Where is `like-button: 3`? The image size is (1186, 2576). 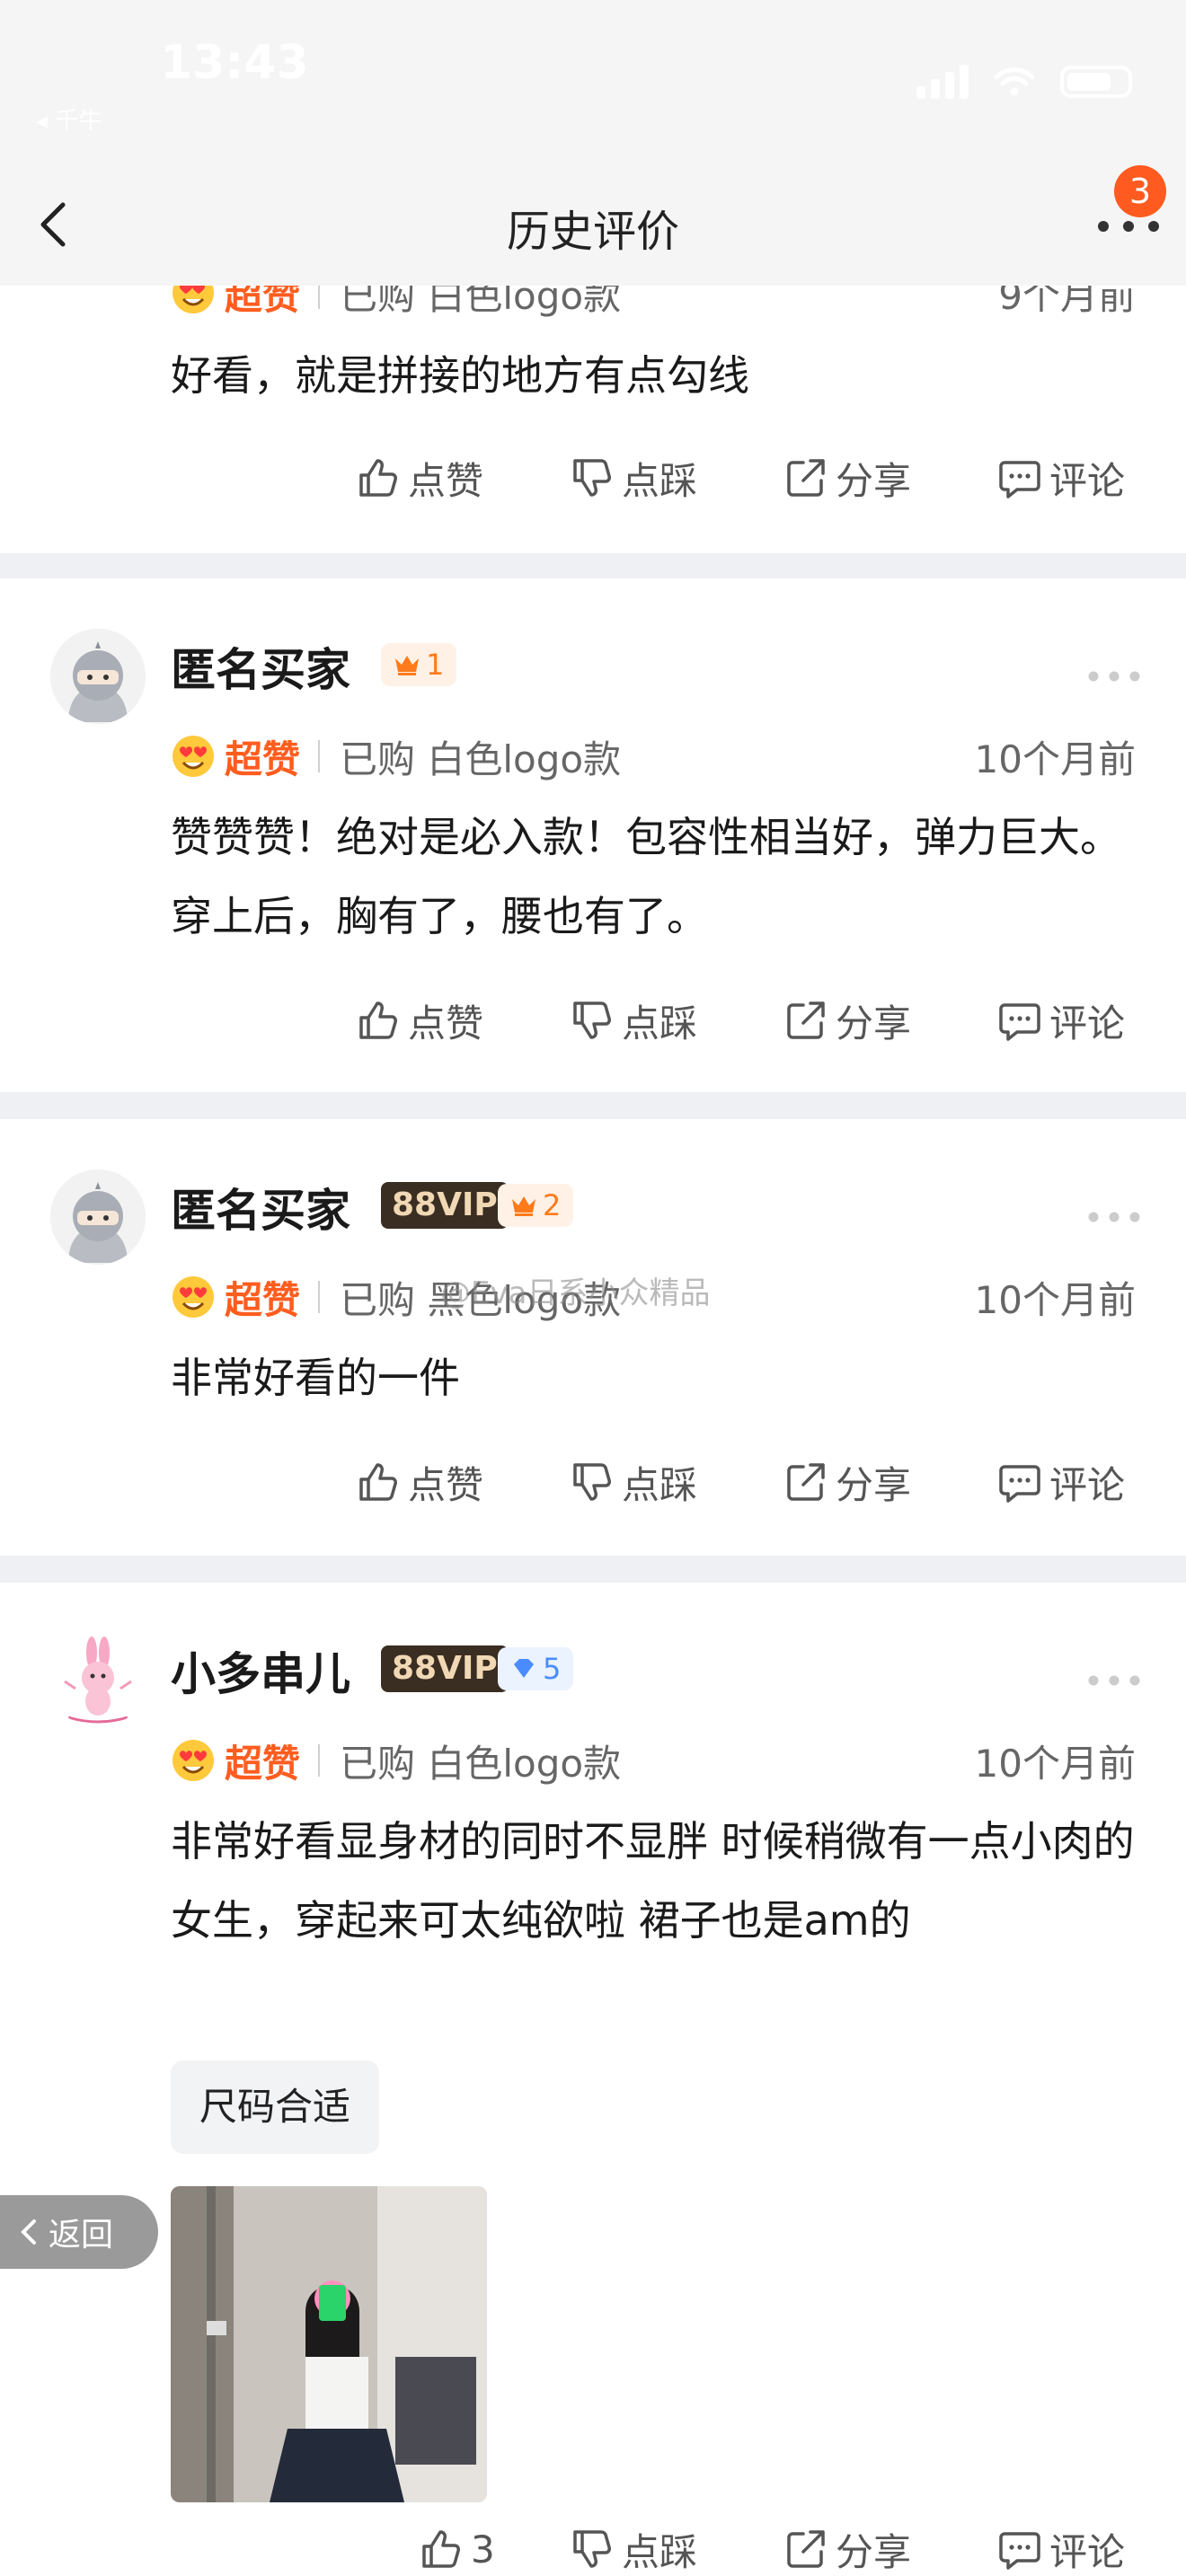 like-button: 3 is located at coordinates (457, 2549).